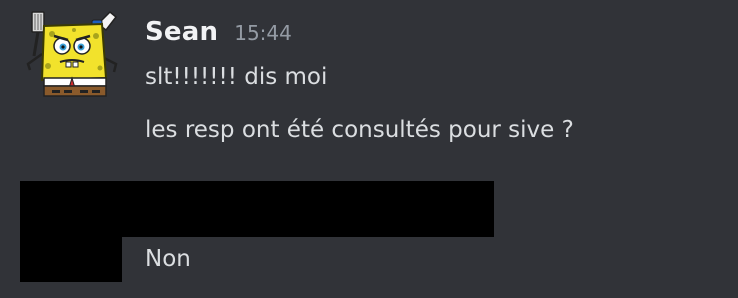  I want to click on message-text: les resp ont été consultés pour sive ?, so click(359, 130).